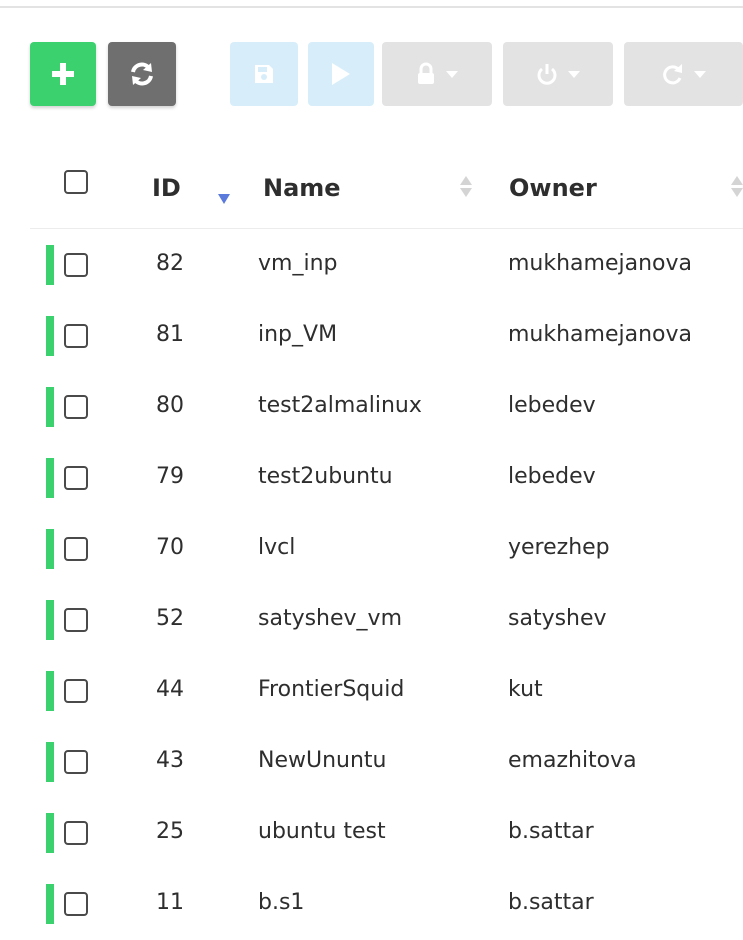 Image resolution: width=743 pixels, height=940 pixels. Describe the element at coordinates (170, 618) in the screenshot. I see `cell-id: 52` at that location.